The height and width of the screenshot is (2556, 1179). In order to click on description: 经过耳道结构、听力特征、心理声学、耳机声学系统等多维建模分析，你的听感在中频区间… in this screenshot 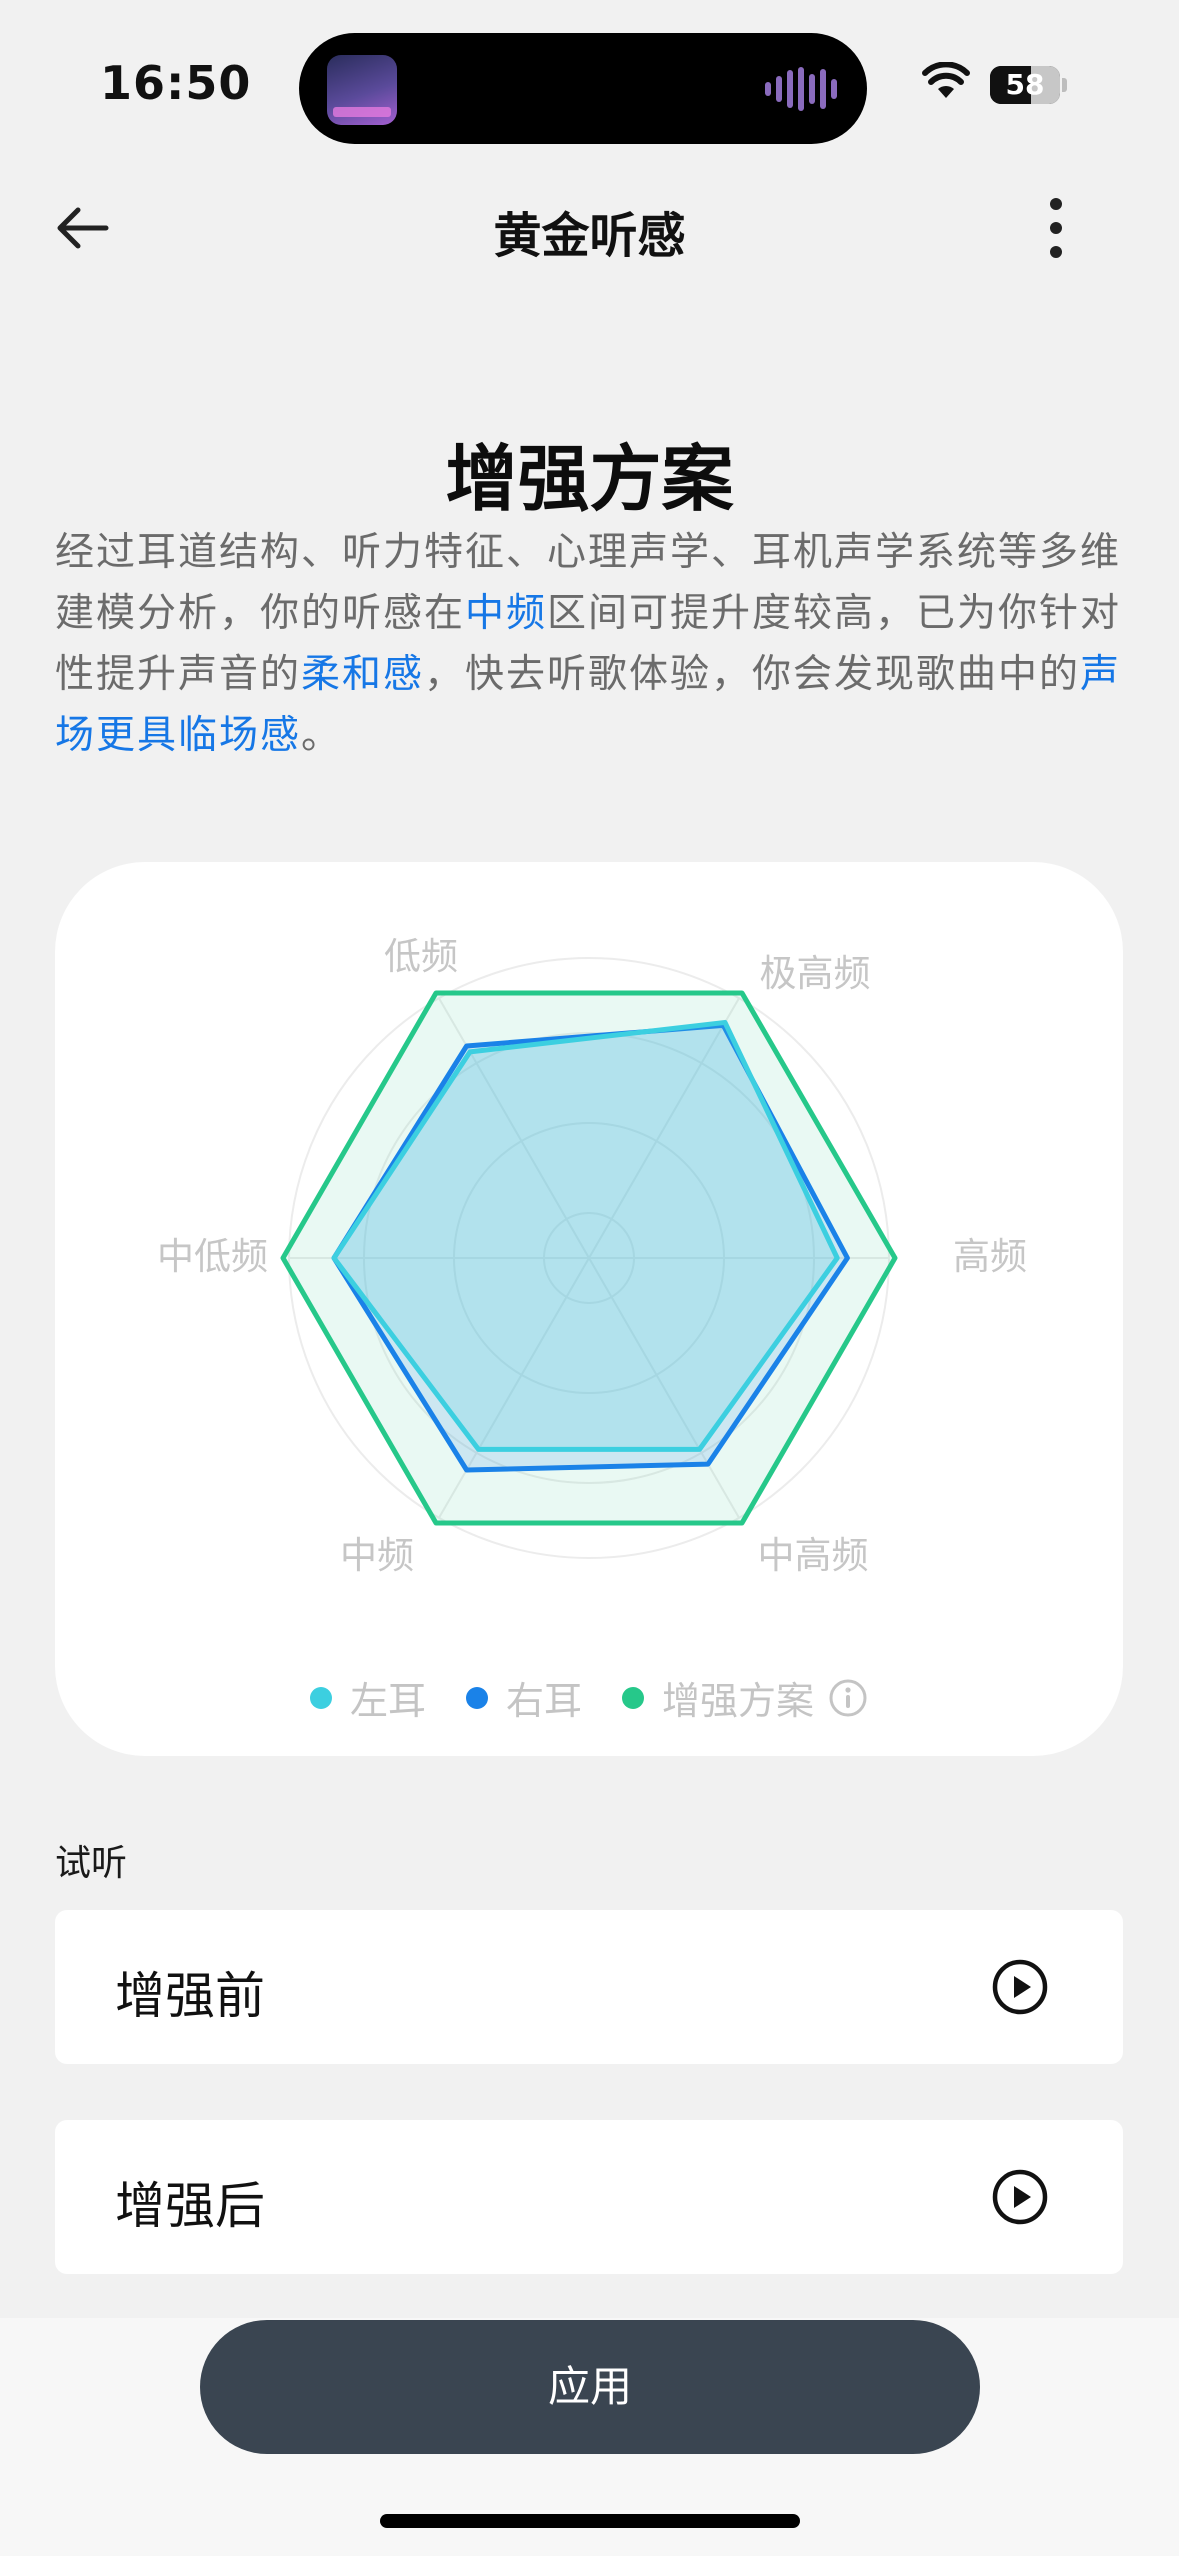, I will do `click(592, 644)`.